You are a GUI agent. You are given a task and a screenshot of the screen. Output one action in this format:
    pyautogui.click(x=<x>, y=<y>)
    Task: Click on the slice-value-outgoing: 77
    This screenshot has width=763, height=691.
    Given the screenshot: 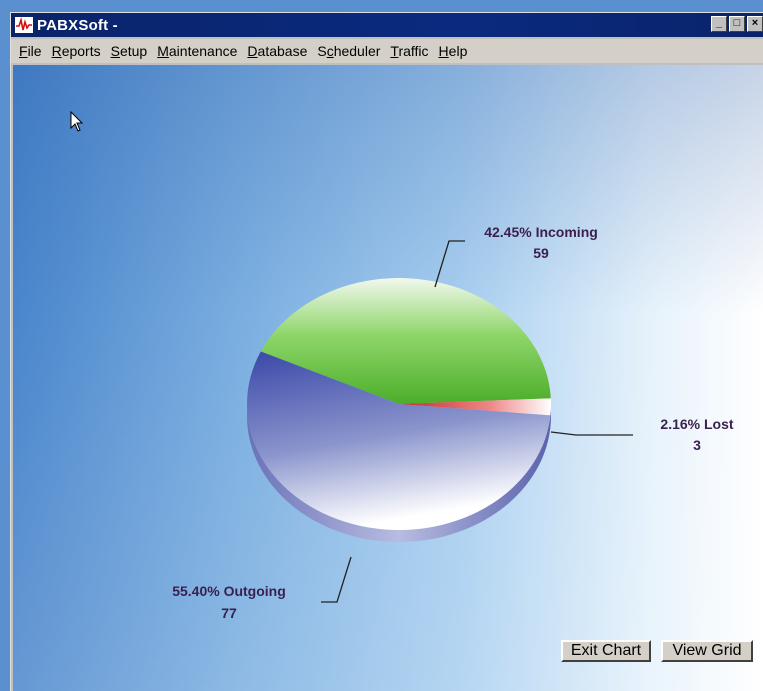 What is the action you would take?
    pyautogui.click(x=229, y=613)
    